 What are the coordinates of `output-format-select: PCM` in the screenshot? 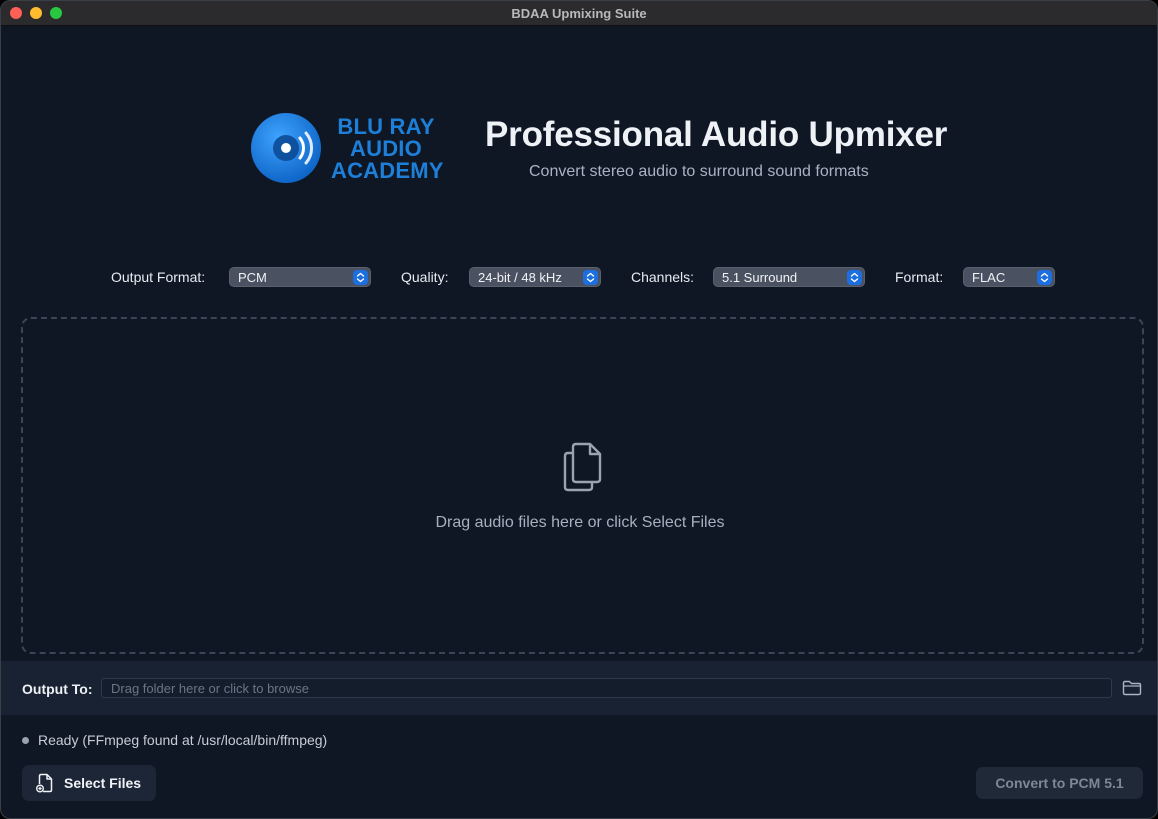 It's located at (300, 277).